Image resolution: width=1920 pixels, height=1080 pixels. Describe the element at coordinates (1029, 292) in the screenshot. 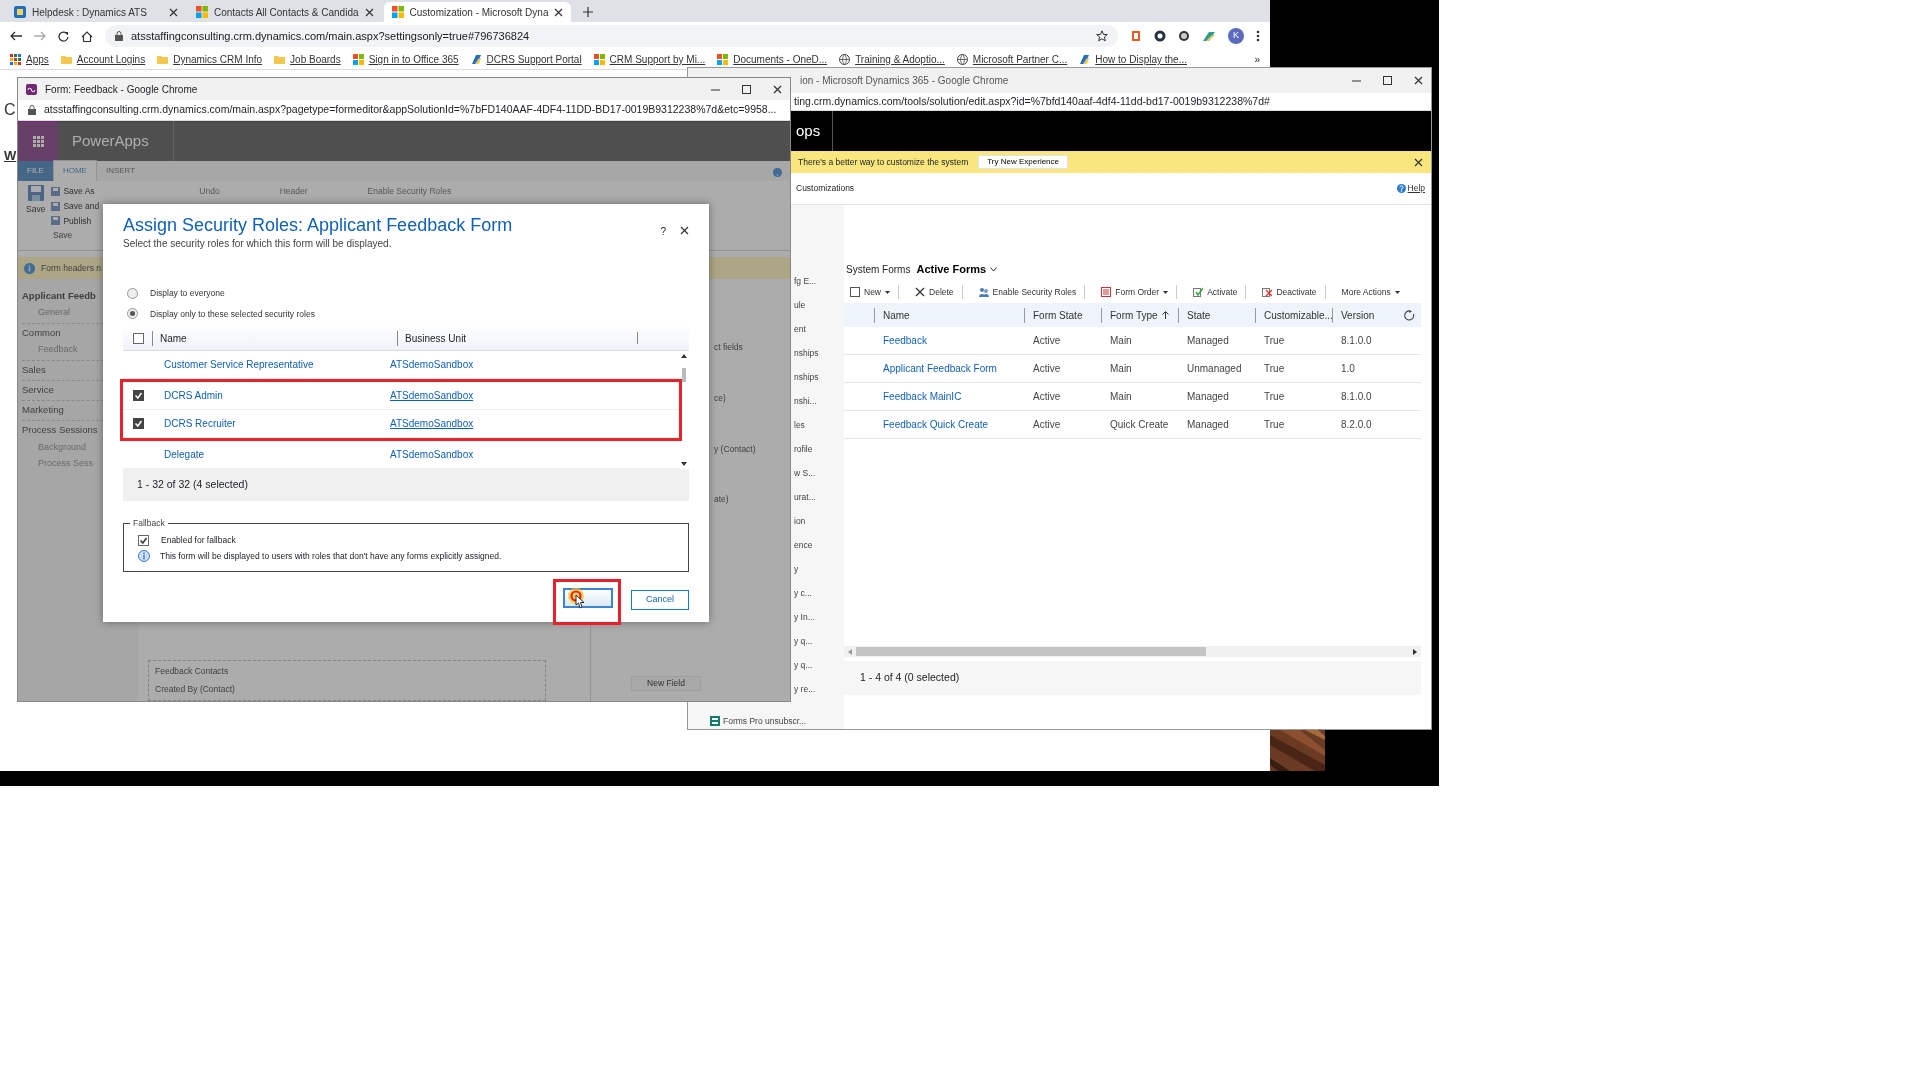

I see `toolbar-button: Enable Security Roles` at that location.